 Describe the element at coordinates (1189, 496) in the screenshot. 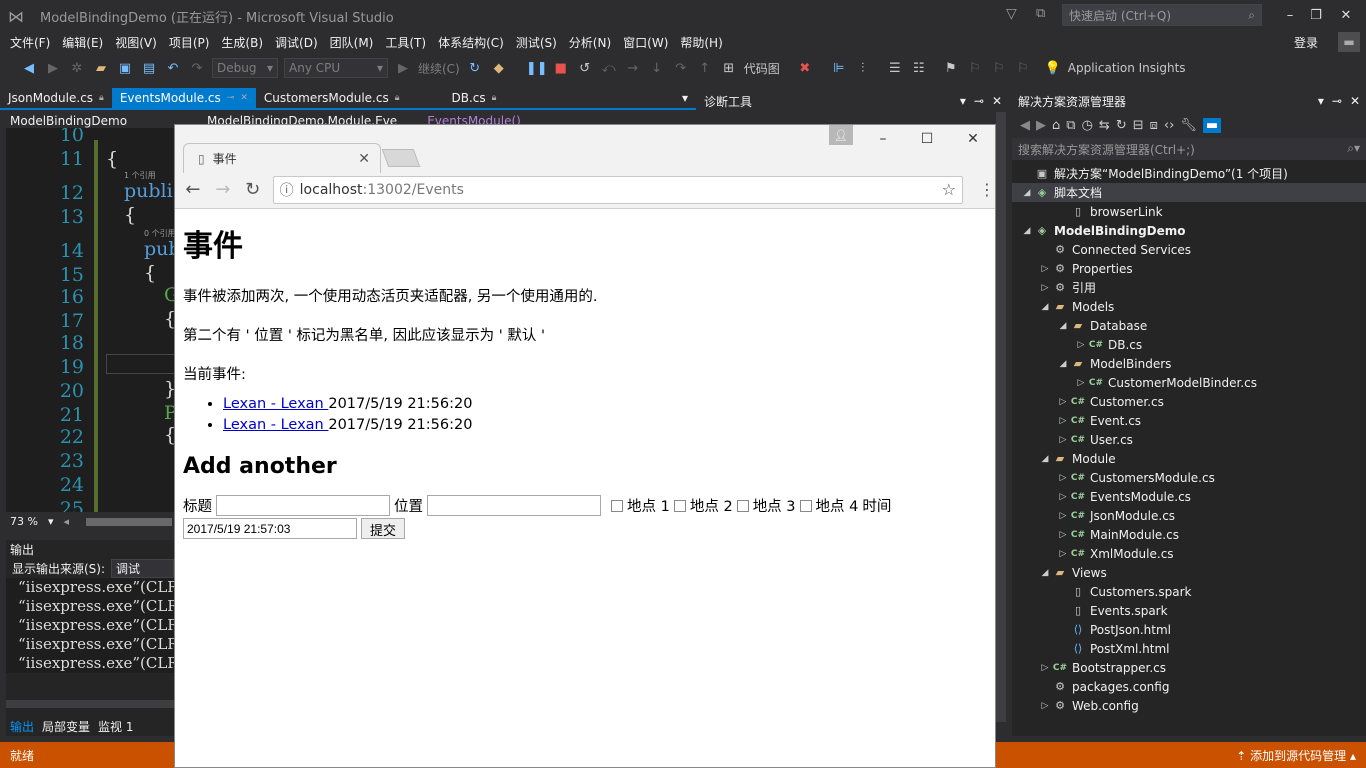

I see `tree-item: ▷ C# EventsModule.cs` at that location.